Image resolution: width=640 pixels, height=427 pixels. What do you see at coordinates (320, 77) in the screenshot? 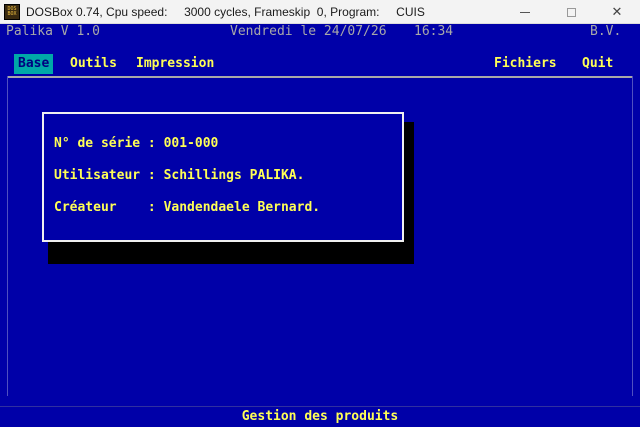
I see `menu-divider` at bounding box center [320, 77].